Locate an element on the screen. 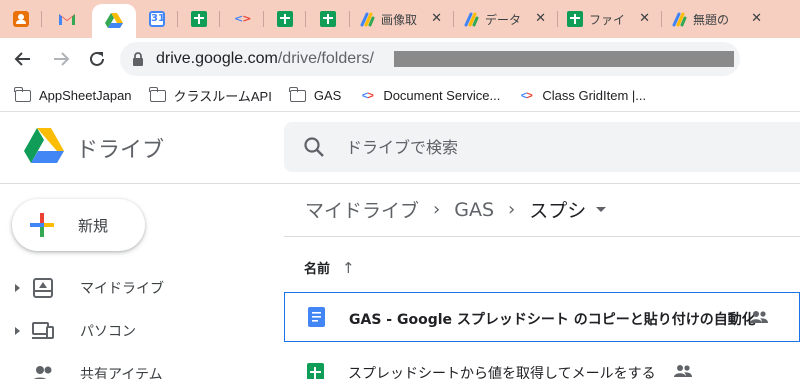 The image size is (800, 379). column-header-label: 名前 is located at coordinates (317, 269).